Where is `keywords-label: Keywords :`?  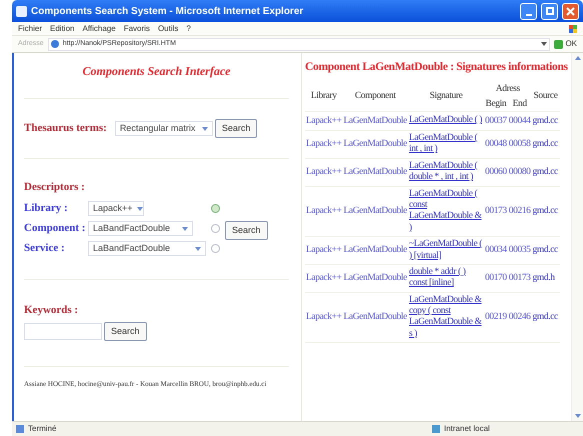 keywords-label: Keywords : is located at coordinates (52, 310).